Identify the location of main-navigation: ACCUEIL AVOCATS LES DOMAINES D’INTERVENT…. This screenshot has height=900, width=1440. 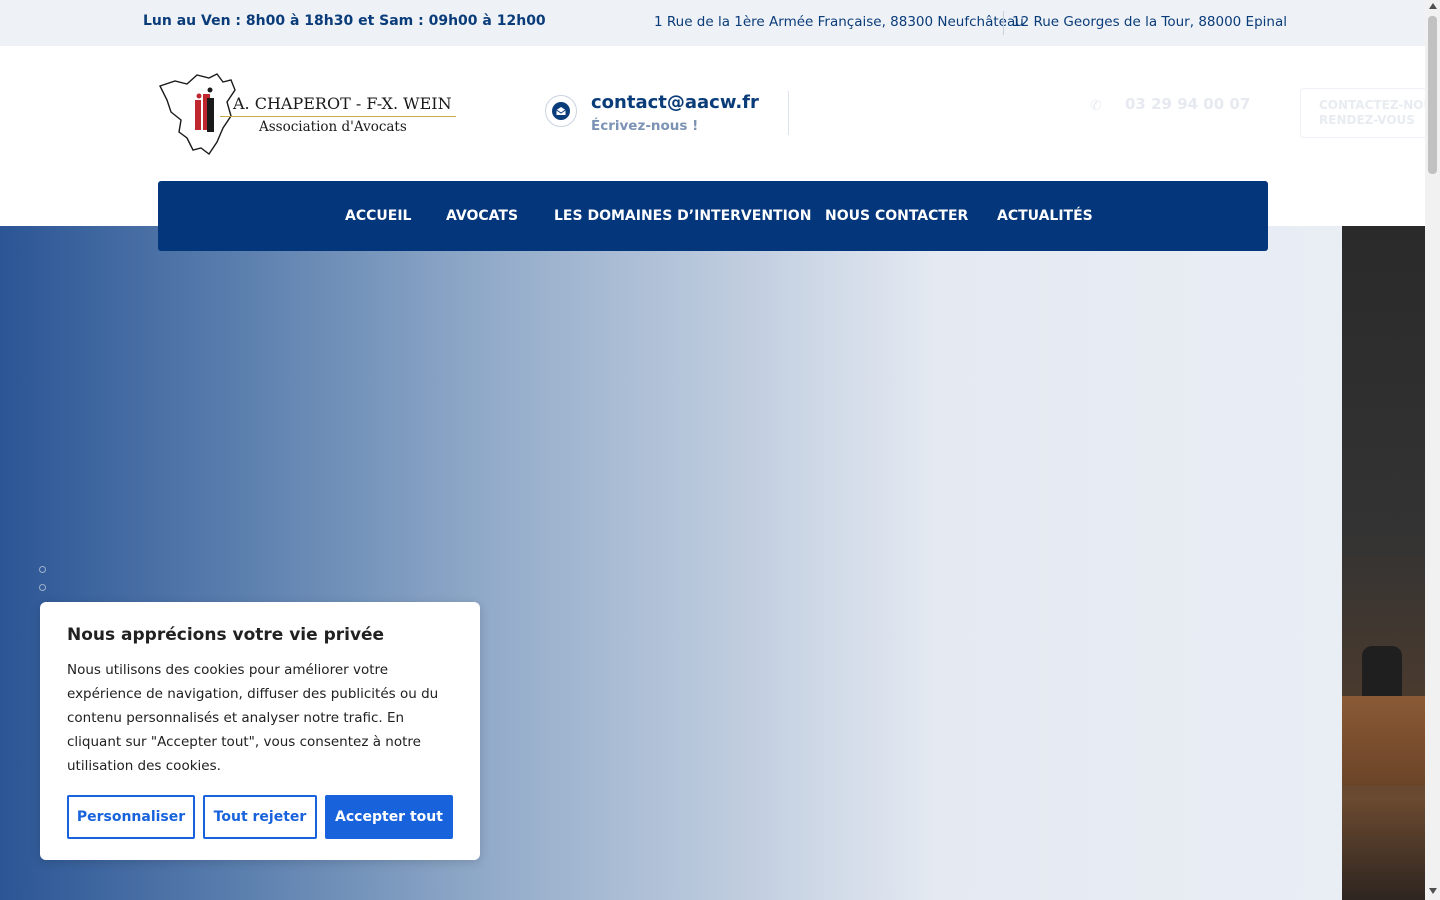
(713, 216).